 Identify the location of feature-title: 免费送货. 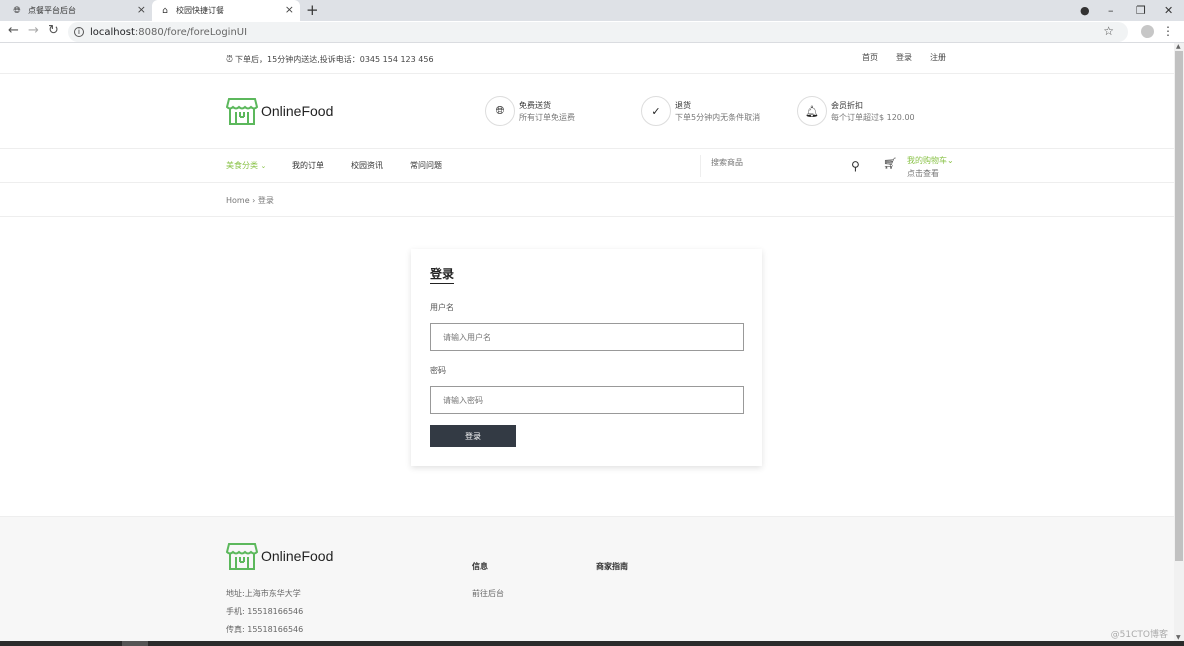
(535, 105).